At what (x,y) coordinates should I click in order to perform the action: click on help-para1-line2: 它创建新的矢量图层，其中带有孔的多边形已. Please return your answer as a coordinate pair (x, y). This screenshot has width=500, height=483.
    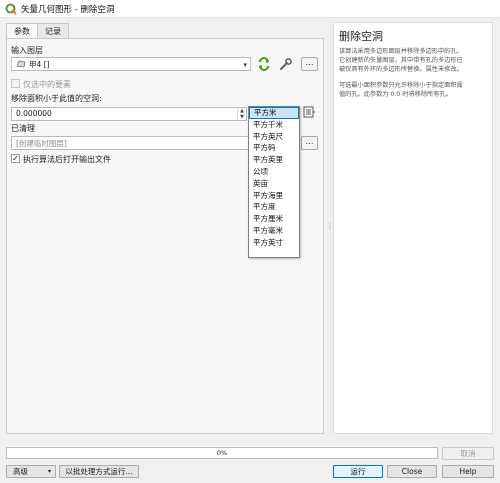
    Looking at the image, I should click on (401, 60).